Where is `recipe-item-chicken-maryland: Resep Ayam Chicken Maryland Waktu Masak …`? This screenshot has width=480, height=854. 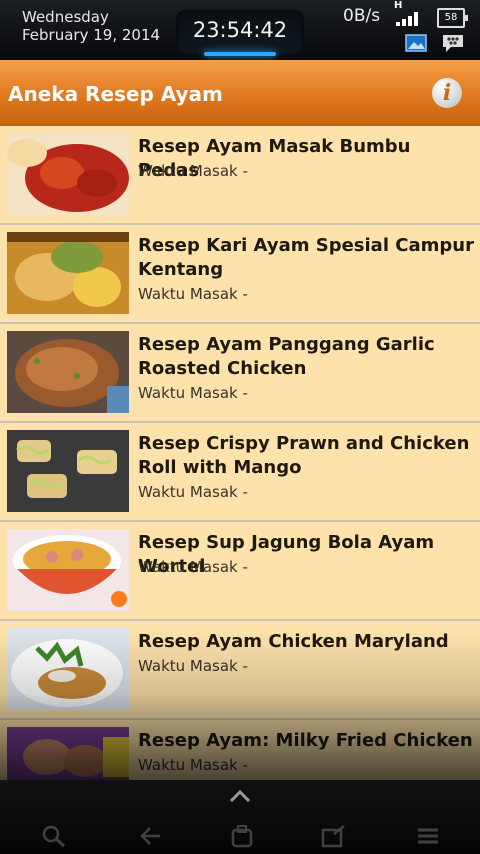 recipe-item-chicken-maryland: Resep Ayam Chicken Maryland Waktu Masak … is located at coordinates (240, 670).